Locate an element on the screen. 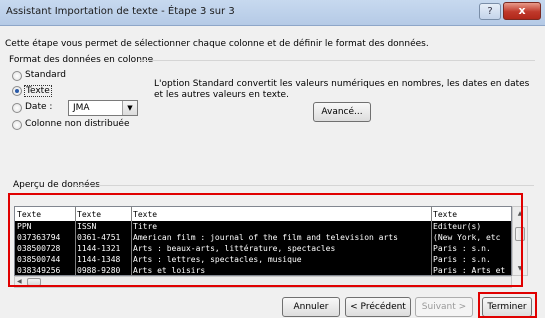  radio-texte is located at coordinates (17, 91).